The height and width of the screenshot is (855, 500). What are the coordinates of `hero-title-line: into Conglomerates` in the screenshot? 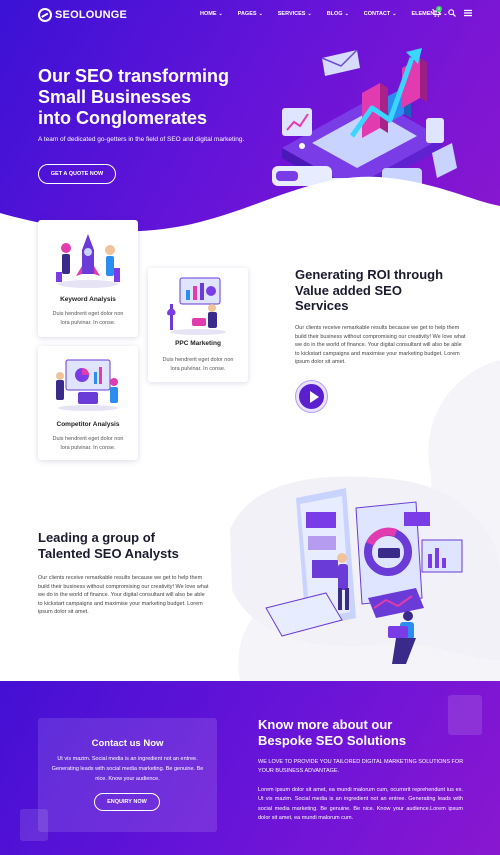 It's located at (123, 118).